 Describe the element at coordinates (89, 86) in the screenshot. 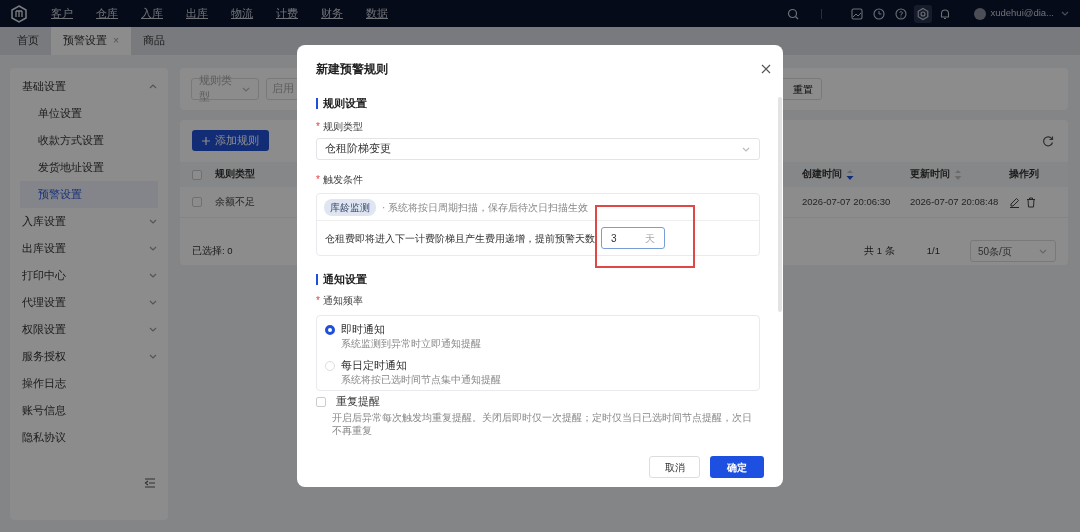

I see `sidebar-item: 基础设置` at that location.